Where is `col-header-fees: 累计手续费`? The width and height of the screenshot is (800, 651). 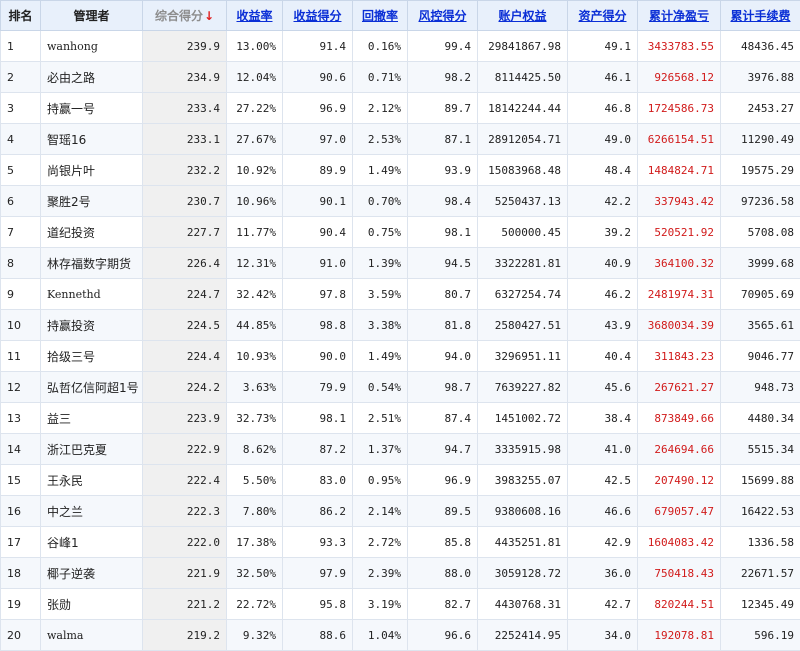
col-header-fees: 累计手续费 is located at coordinates (760, 16).